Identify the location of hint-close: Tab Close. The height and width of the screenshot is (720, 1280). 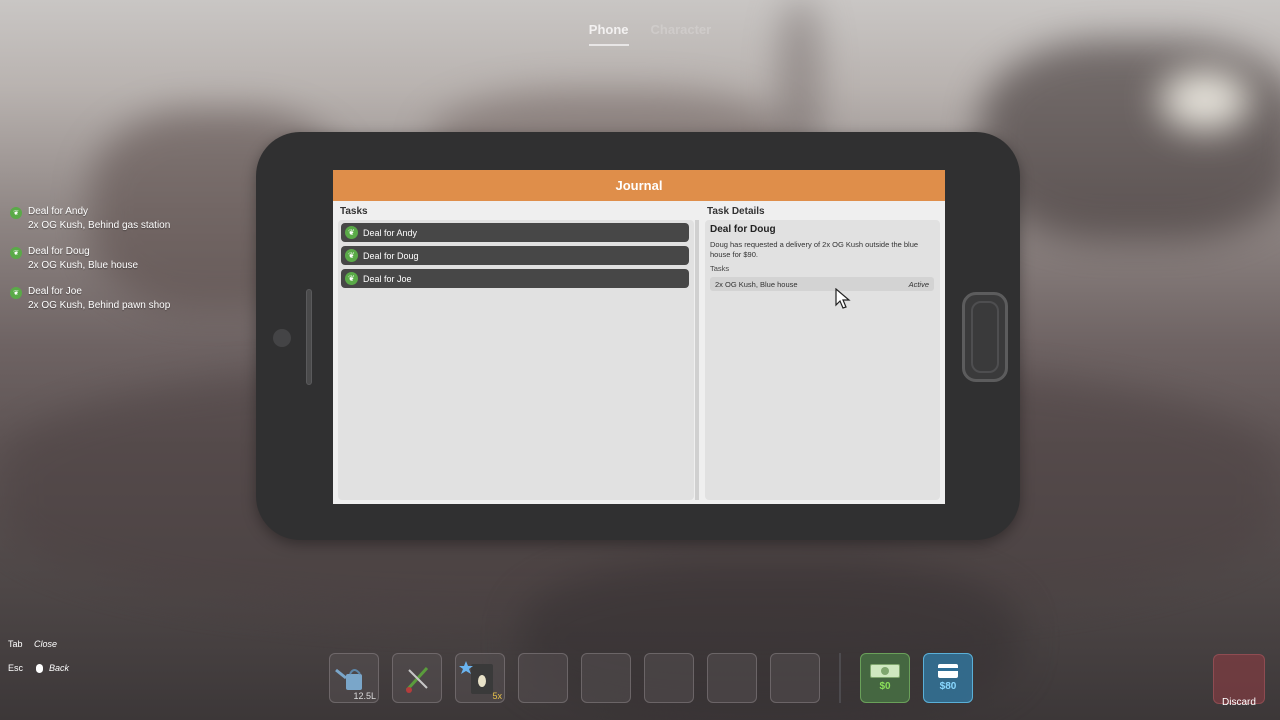
(38, 644).